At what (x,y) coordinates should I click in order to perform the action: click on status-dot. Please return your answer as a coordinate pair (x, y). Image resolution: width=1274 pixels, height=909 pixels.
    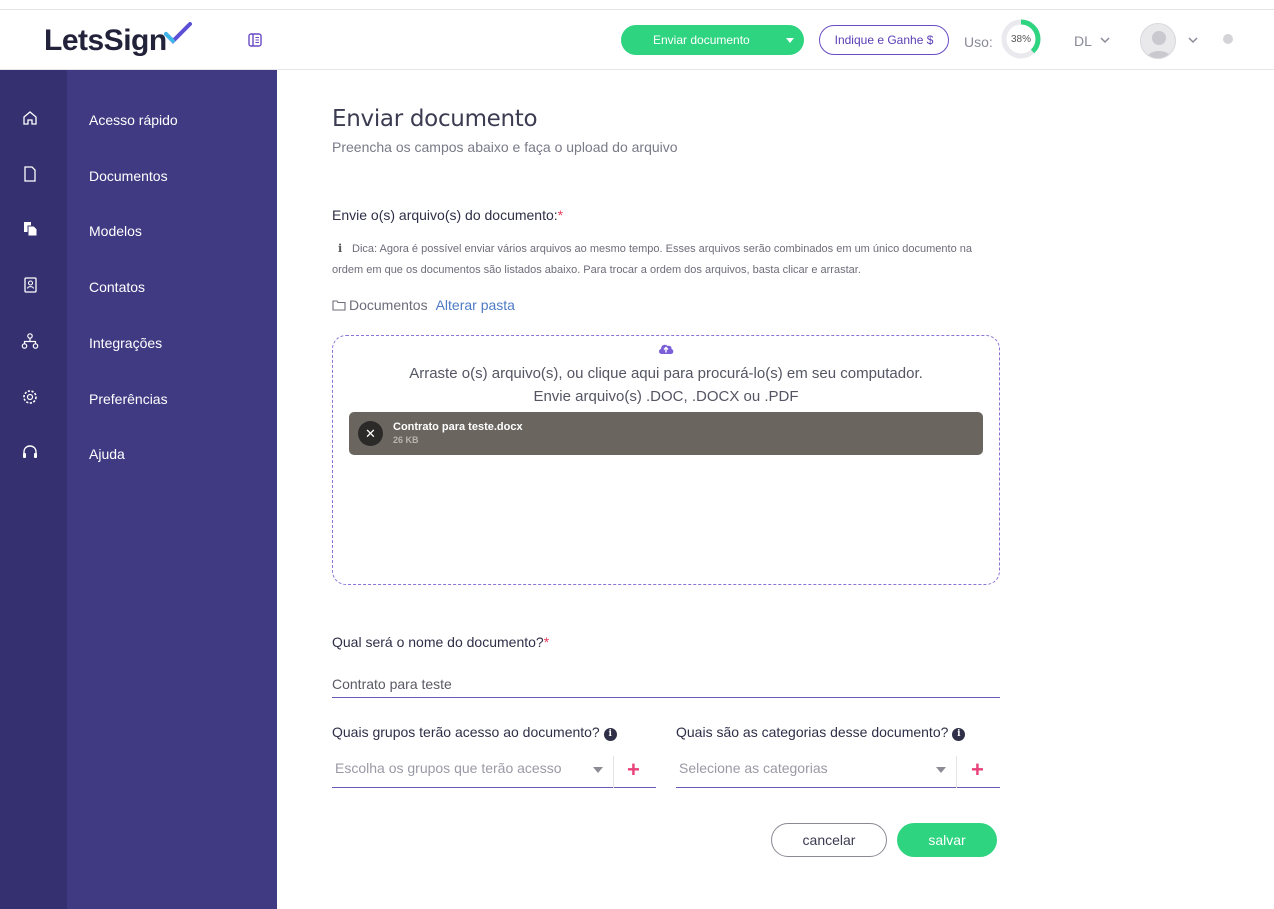
    Looking at the image, I should click on (1228, 39).